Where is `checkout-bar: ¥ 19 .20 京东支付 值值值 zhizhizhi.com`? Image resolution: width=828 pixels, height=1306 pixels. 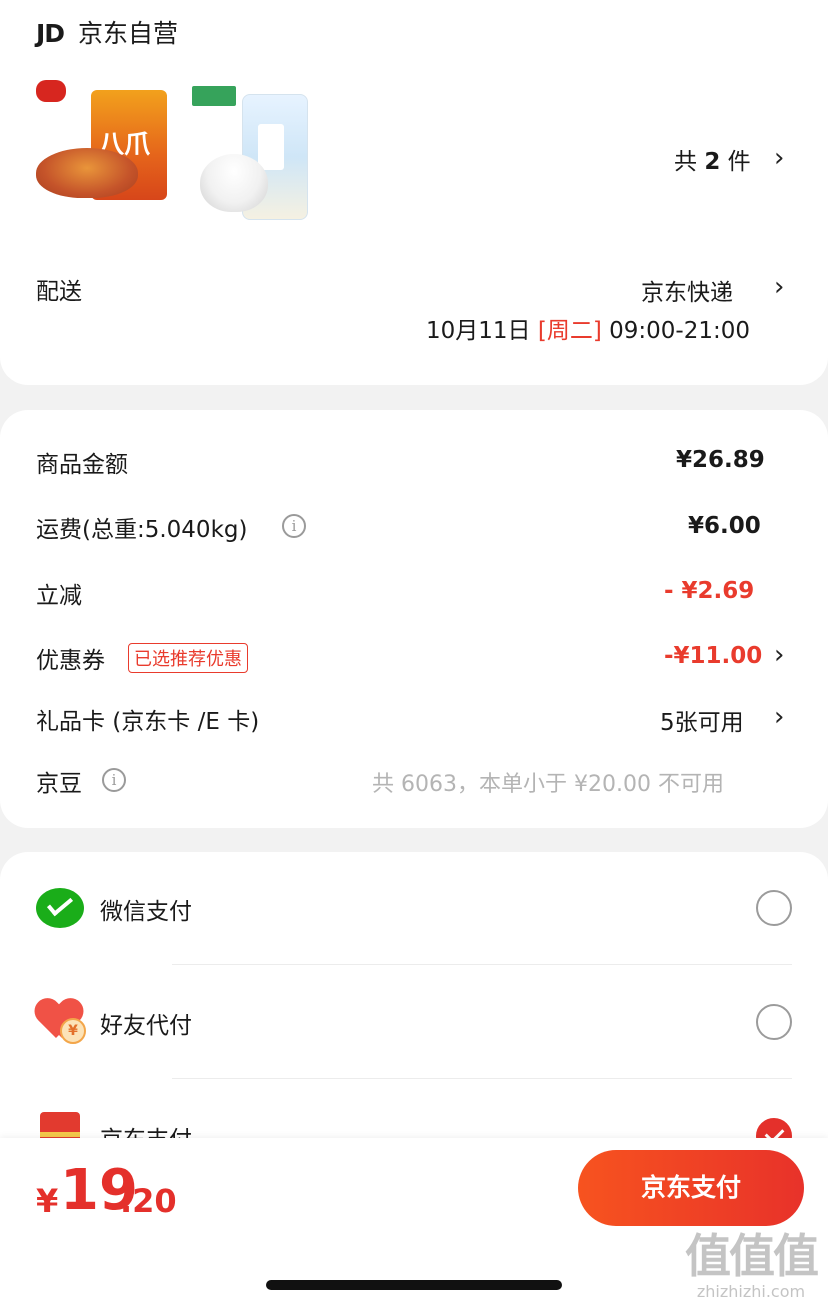 checkout-bar: ¥ 19 .20 京东支付 值值值 zhizhizhi.com is located at coordinates (414, 1222).